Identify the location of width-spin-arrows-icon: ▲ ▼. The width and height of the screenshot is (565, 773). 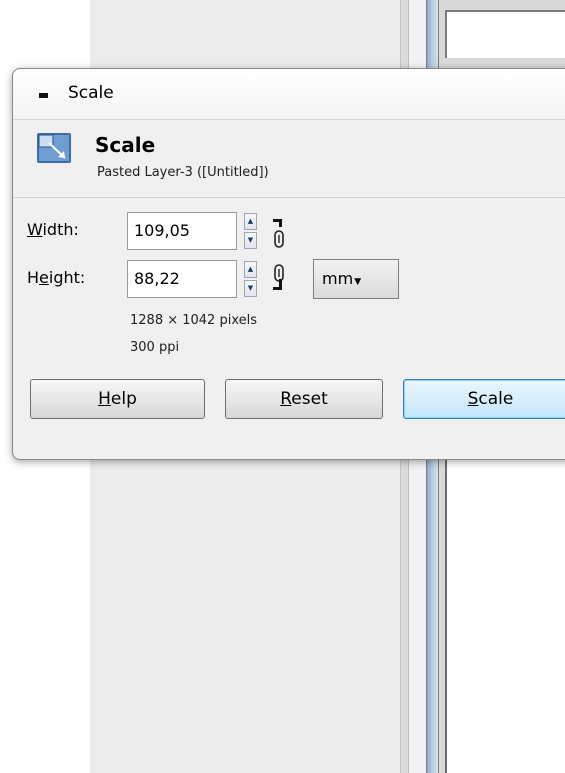
(251, 232).